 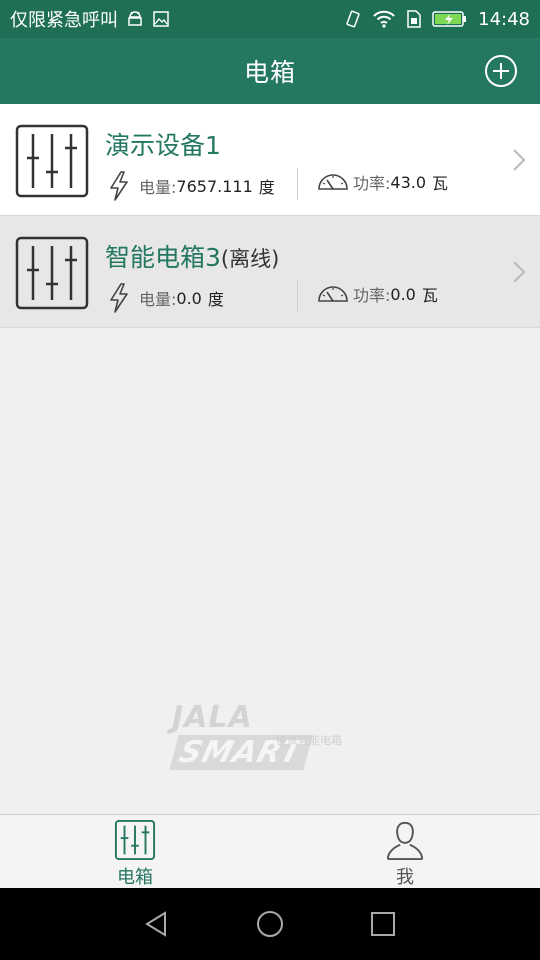 What do you see at coordinates (163, 257) in the screenshot?
I see `device-name-text: 智能电箱3` at bounding box center [163, 257].